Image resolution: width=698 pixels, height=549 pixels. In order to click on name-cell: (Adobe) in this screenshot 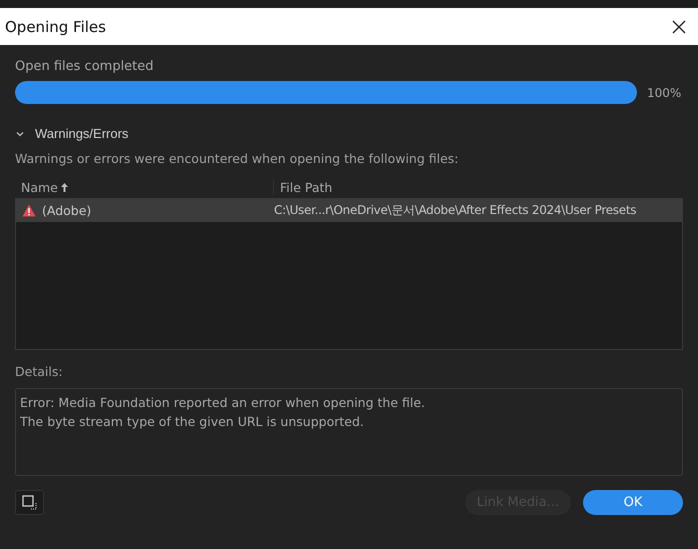, I will do `click(145, 210)`.